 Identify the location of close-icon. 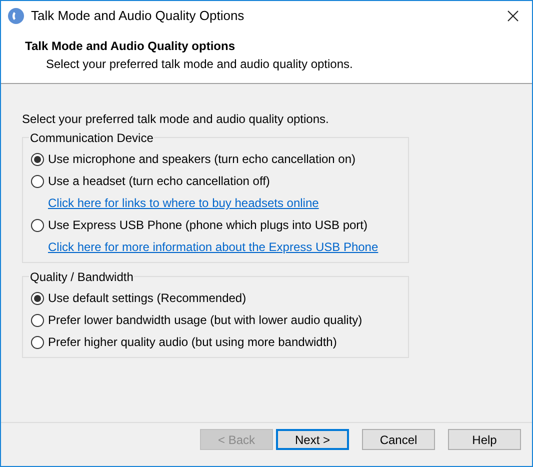
(513, 16).